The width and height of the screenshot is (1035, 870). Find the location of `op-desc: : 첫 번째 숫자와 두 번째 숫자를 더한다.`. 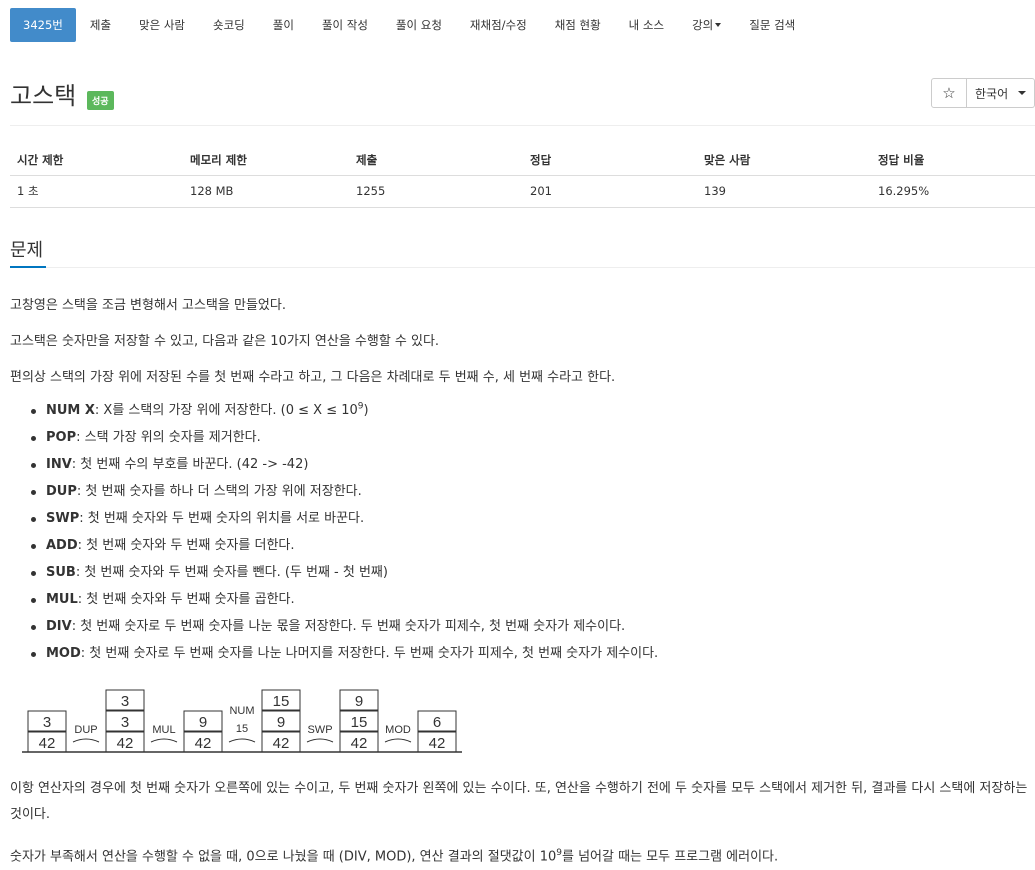

op-desc: : 첫 번째 숫자와 두 번째 숫자를 더한다. is located at coordinates (186, 545).